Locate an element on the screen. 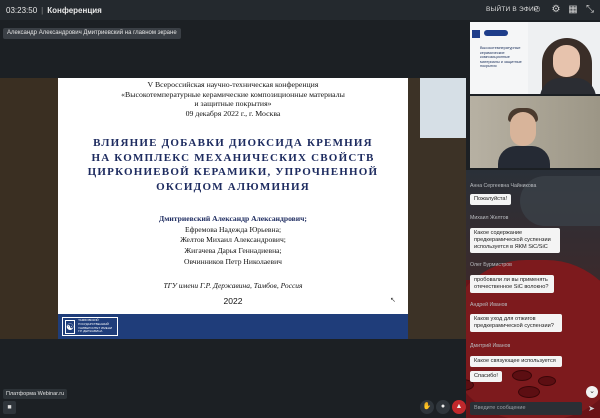  chat-message: Пожалуйста! is located at coordinates (491, 199).